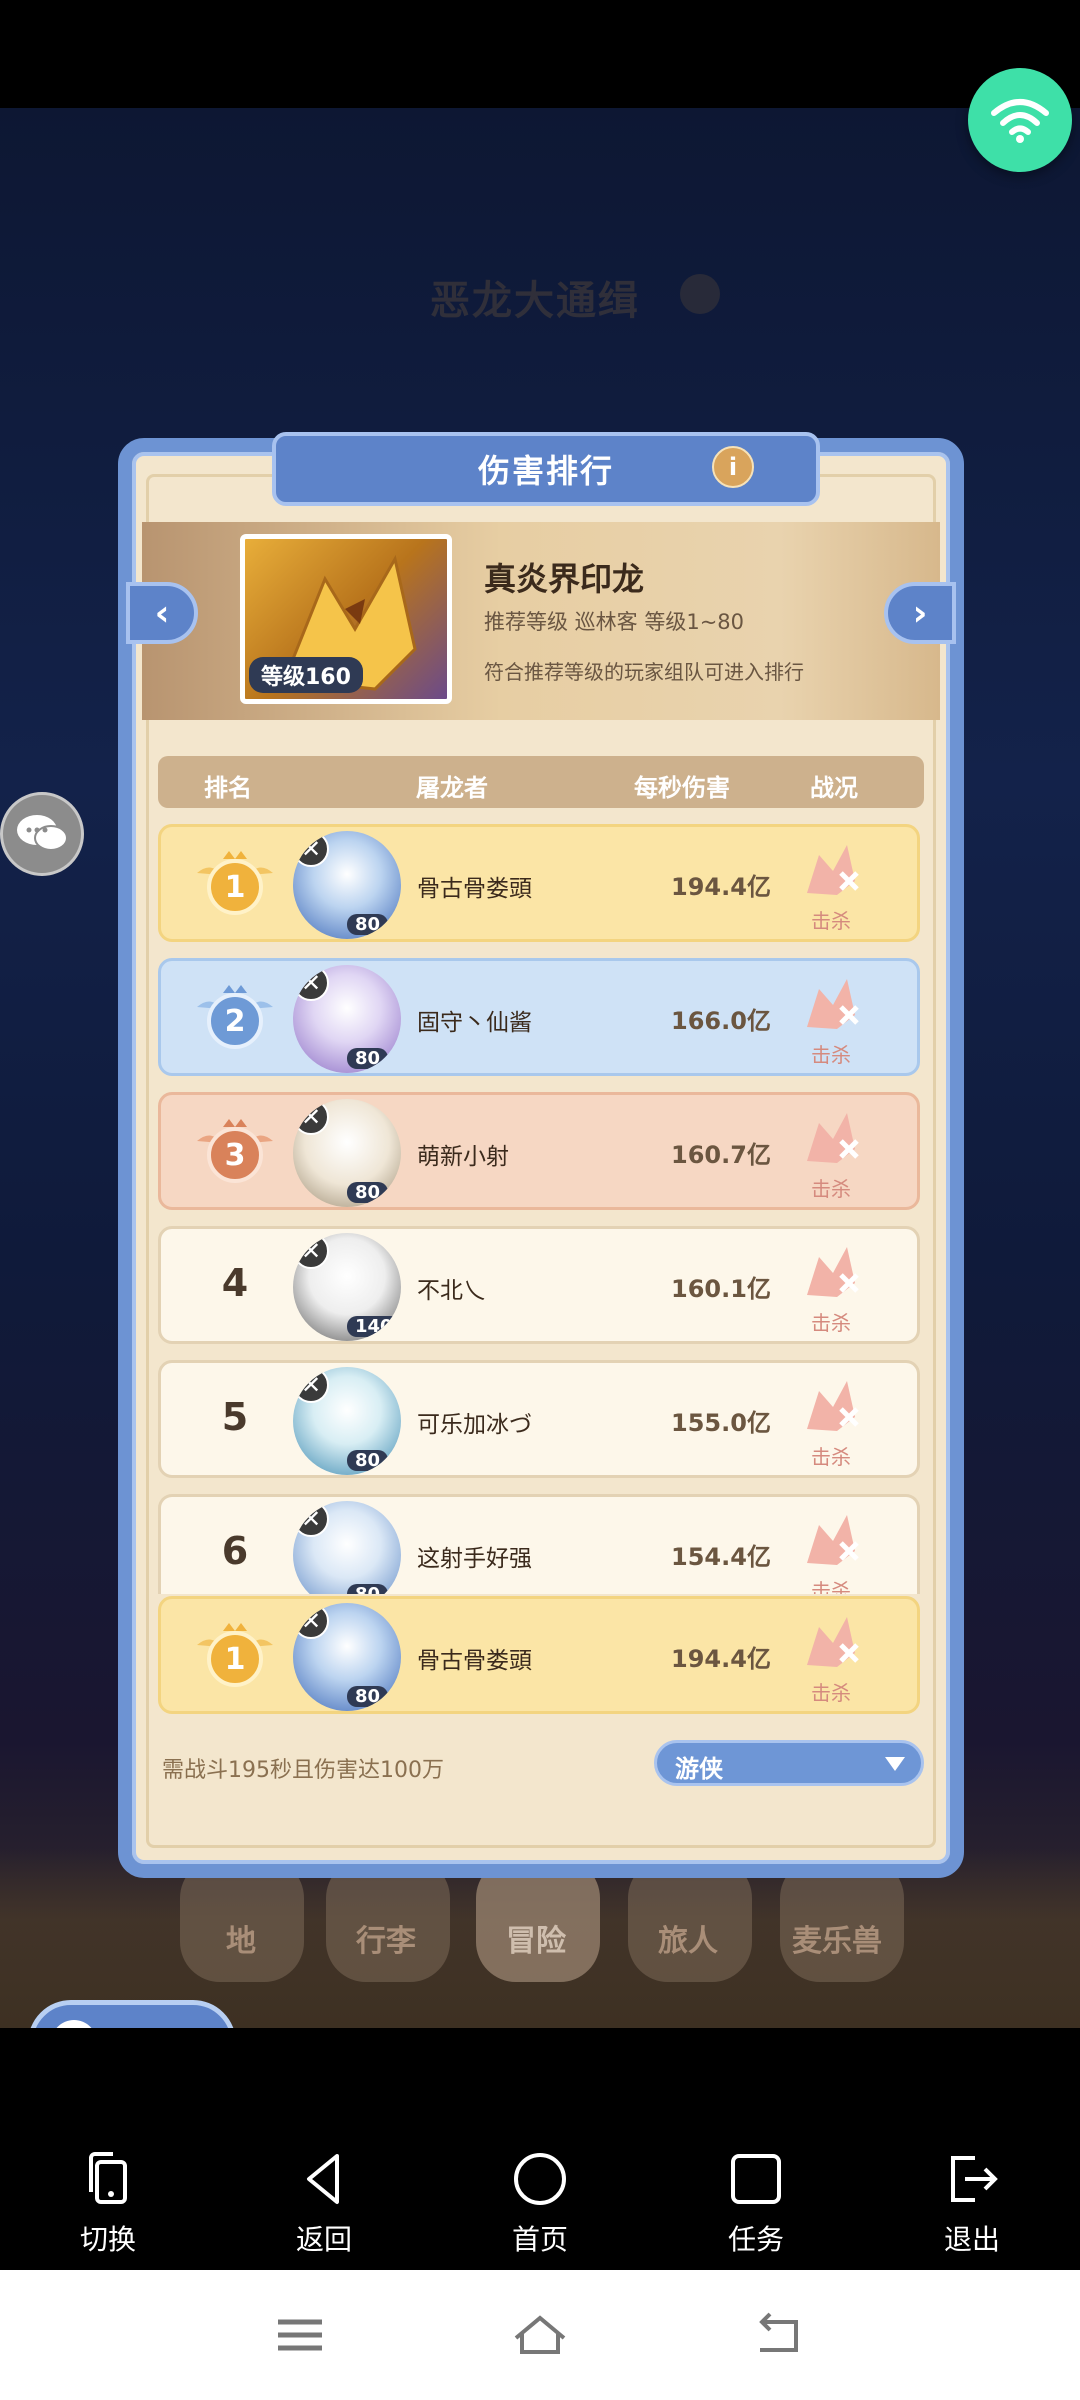 This screenshot has height=2400, width=1080. I want to click on toolbar-home: 首页, so click(540, 2205).